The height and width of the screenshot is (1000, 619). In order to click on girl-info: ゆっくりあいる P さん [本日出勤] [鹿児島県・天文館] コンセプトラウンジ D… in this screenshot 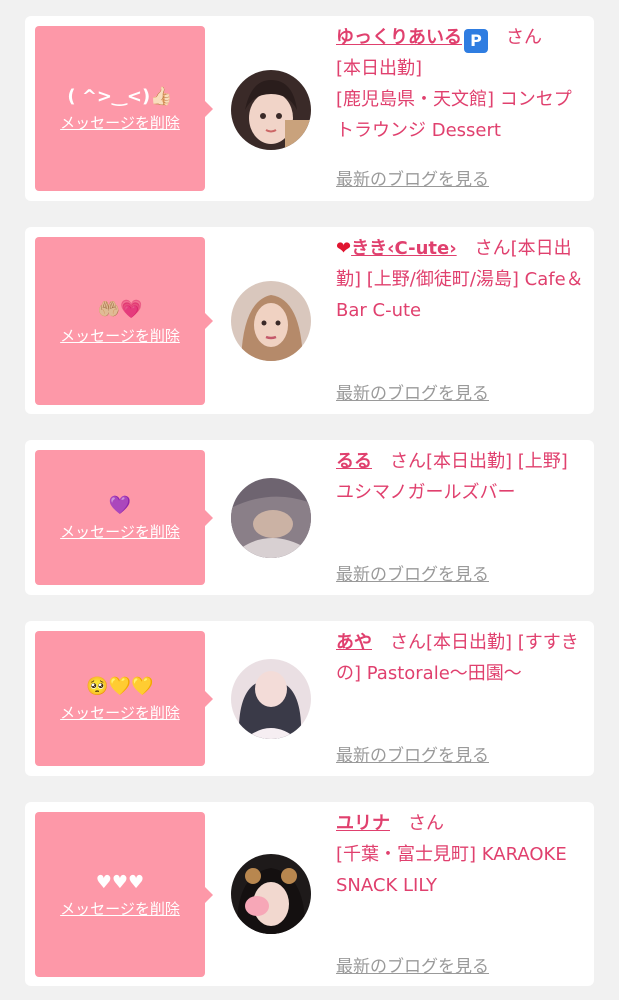, I will do `click(462, 84)`.